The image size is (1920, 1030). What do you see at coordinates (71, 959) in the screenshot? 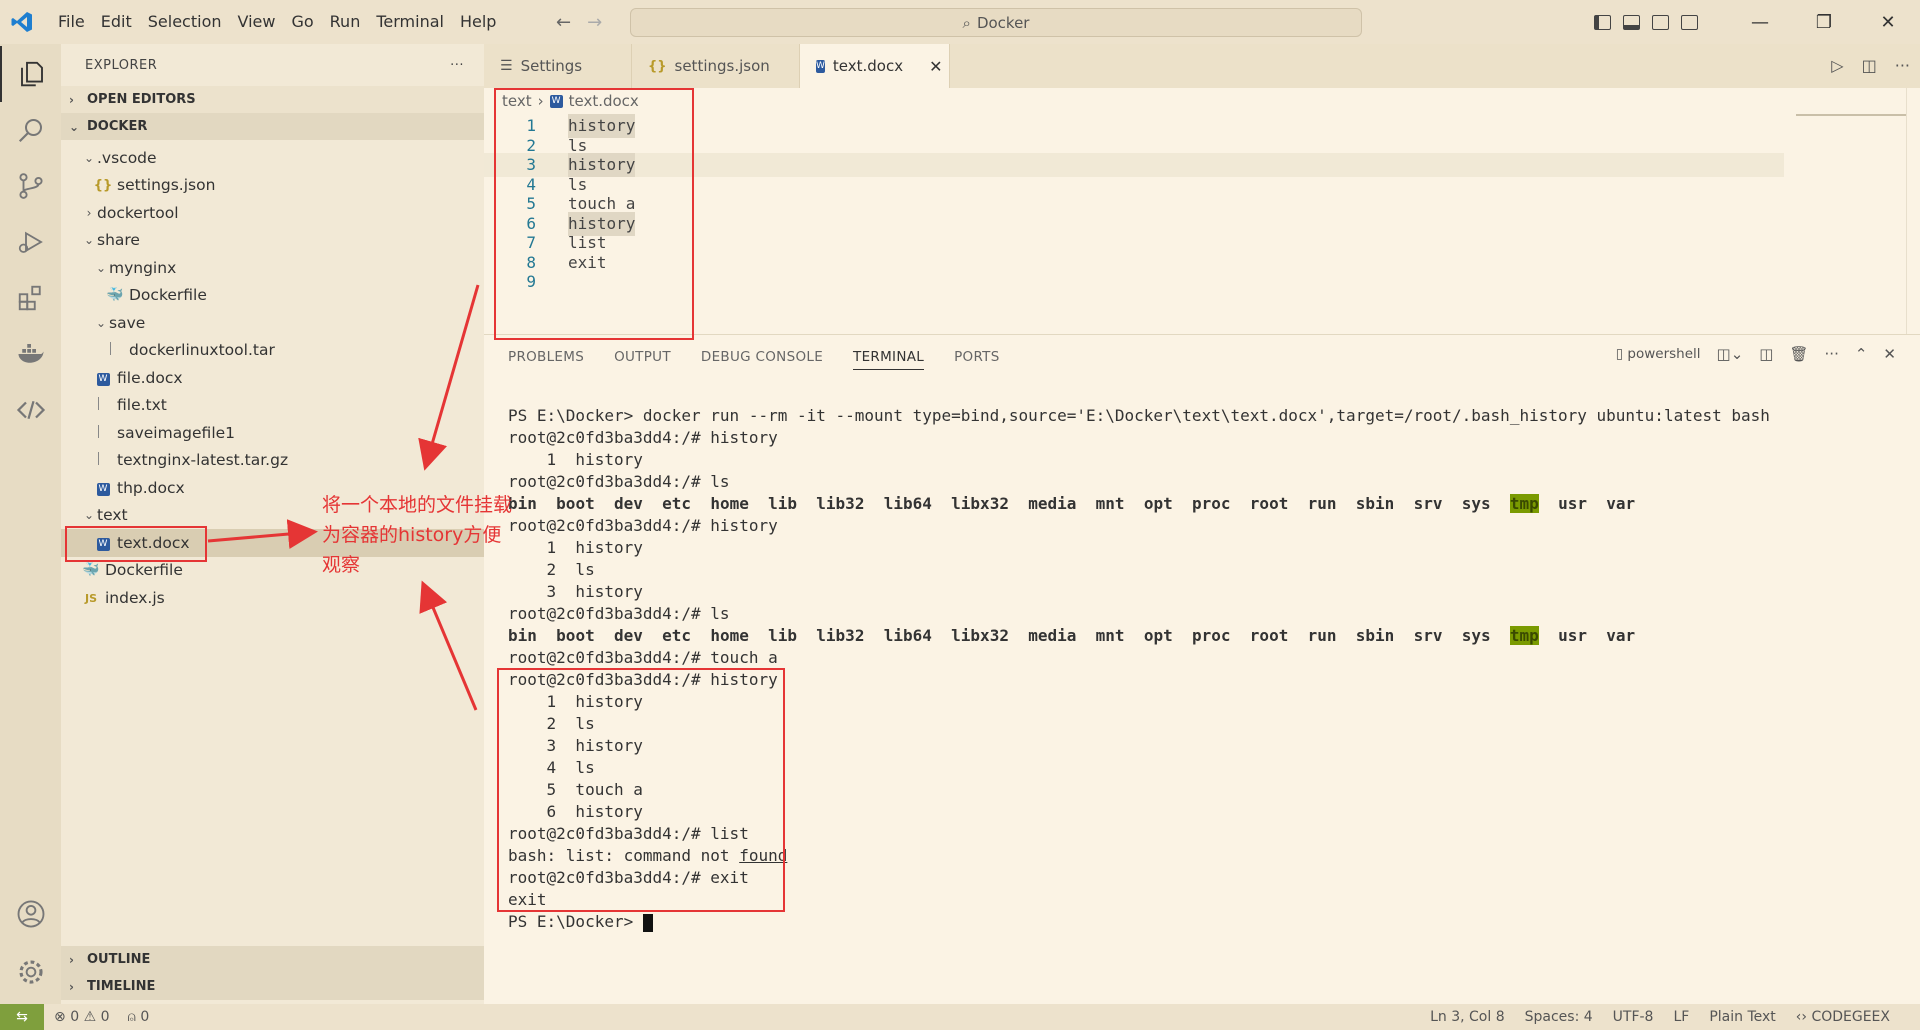
I see `chevron-right-icon: ›` at bounding box center [71, 959].